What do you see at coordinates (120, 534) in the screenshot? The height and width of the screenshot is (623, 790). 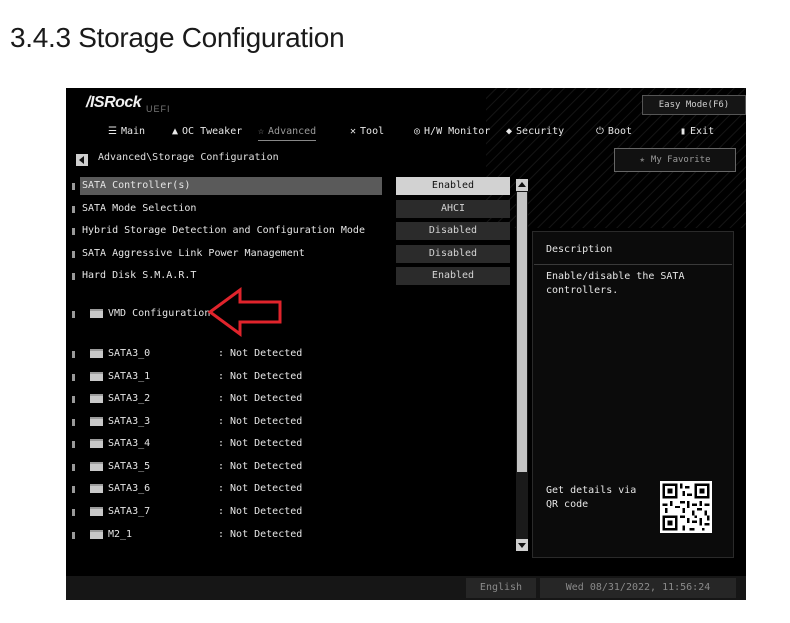 I see `port-name: M2_1` at bounding box center [120, 534].